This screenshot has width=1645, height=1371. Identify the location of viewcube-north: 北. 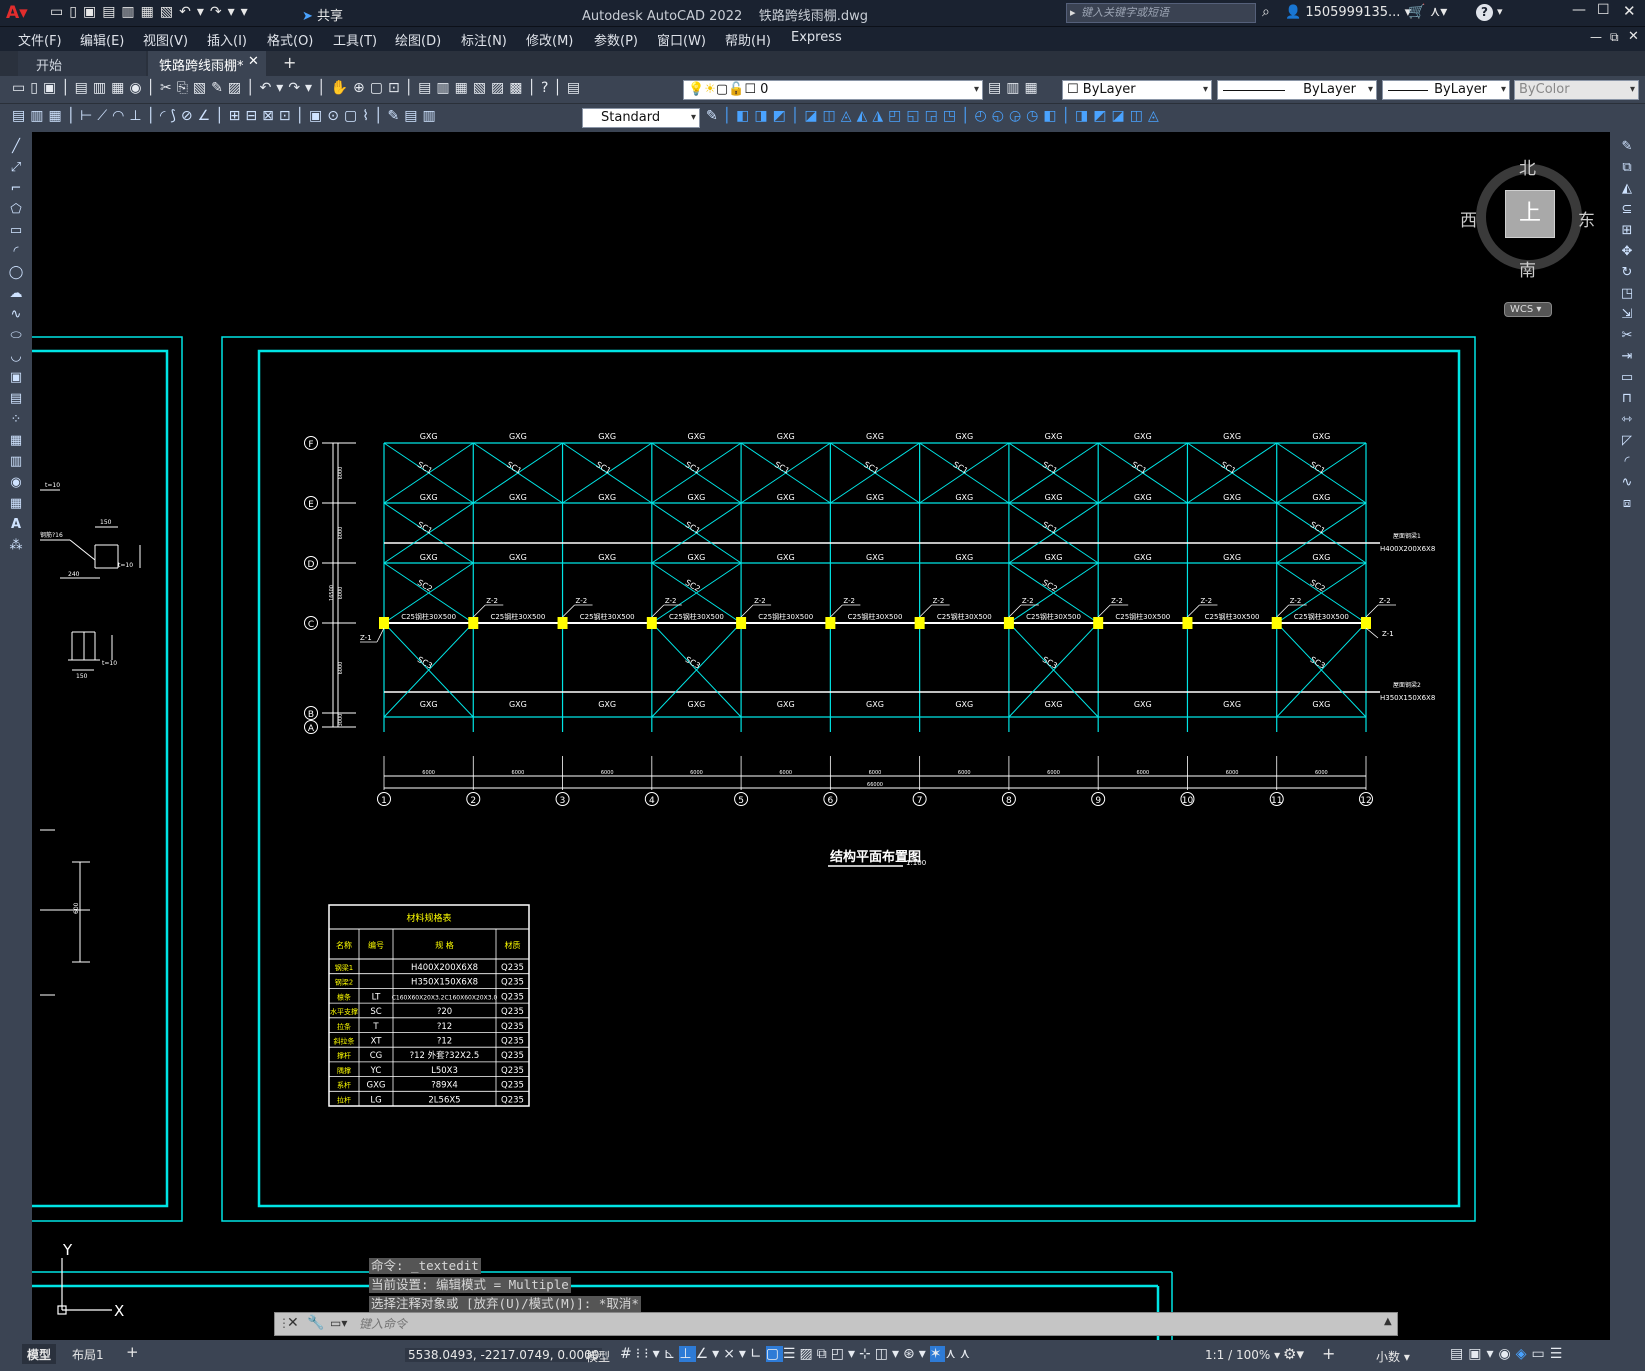
(1527, 166).